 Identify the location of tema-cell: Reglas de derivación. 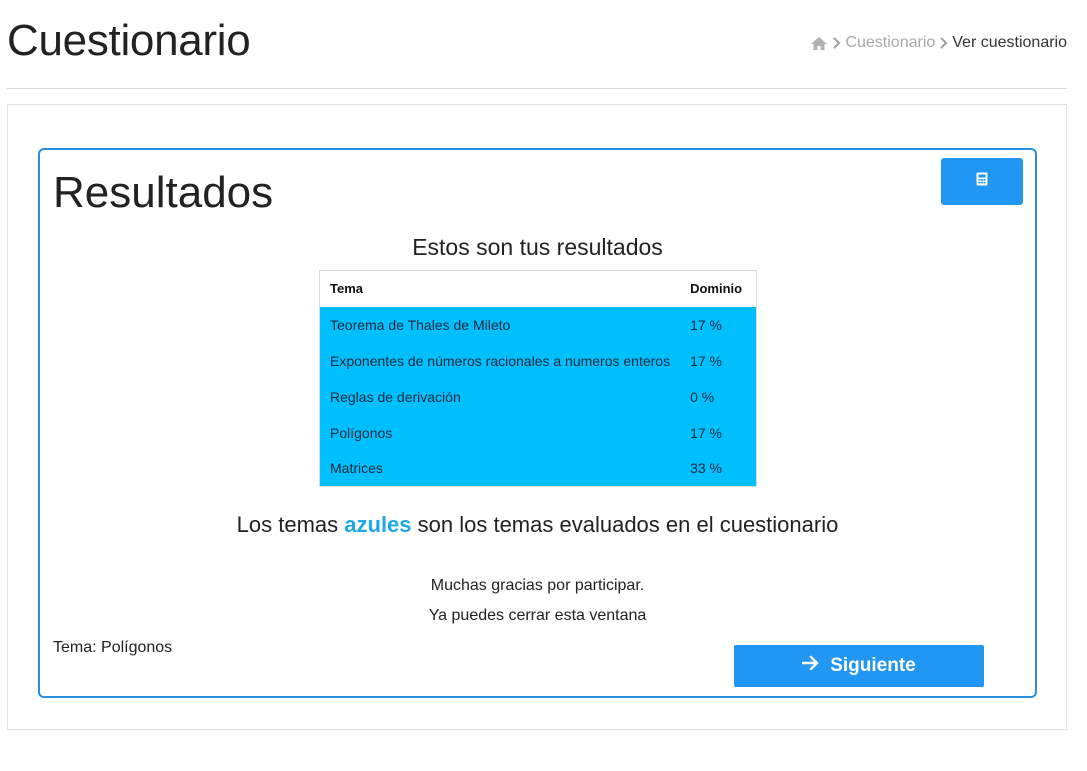
(500, 396).